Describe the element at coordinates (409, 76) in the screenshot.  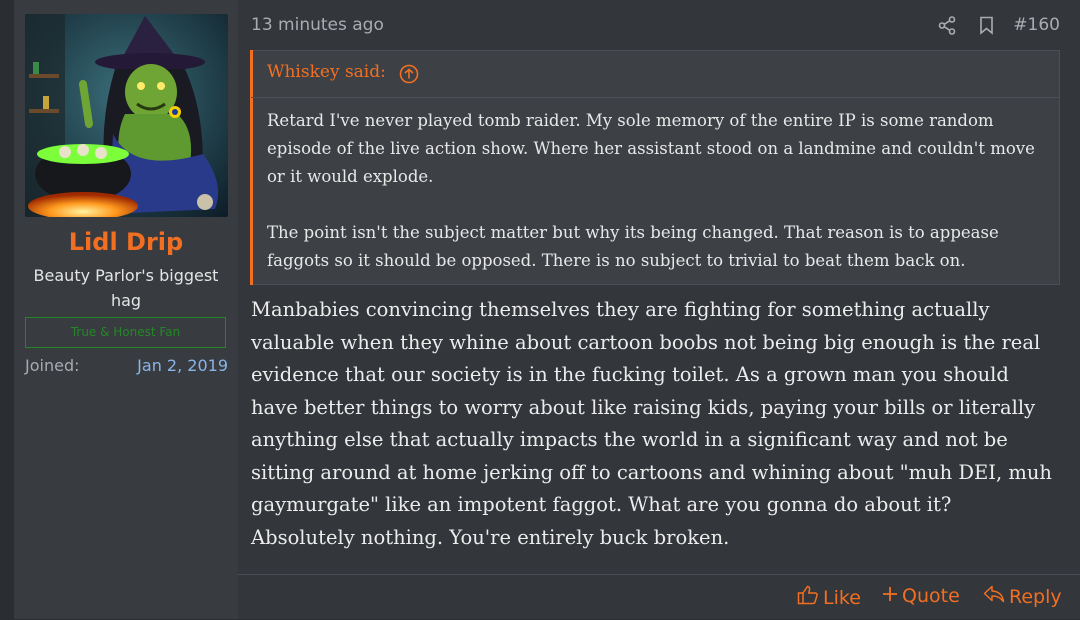
I see `jump-up-icon` at that location.